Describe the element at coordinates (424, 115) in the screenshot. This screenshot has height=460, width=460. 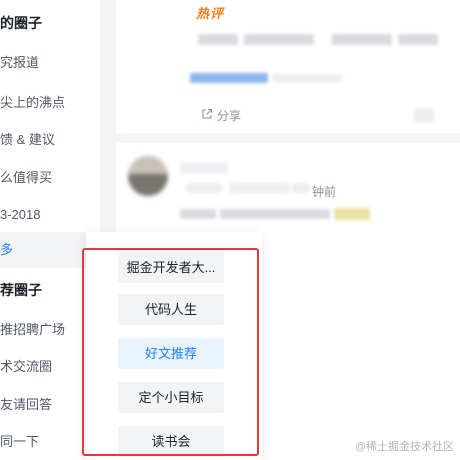
I see `blurred-icon` at that location.